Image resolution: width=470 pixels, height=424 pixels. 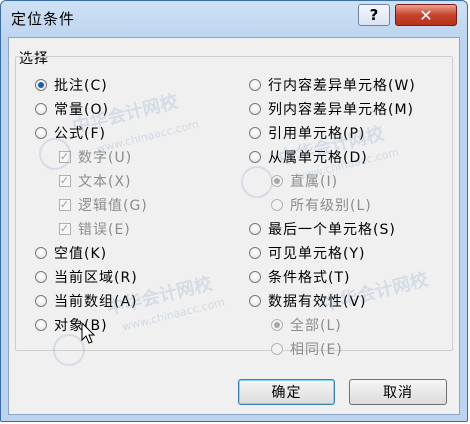 I want to click on option-precedents: 引用单元格(P), so click(x=307, y=133).